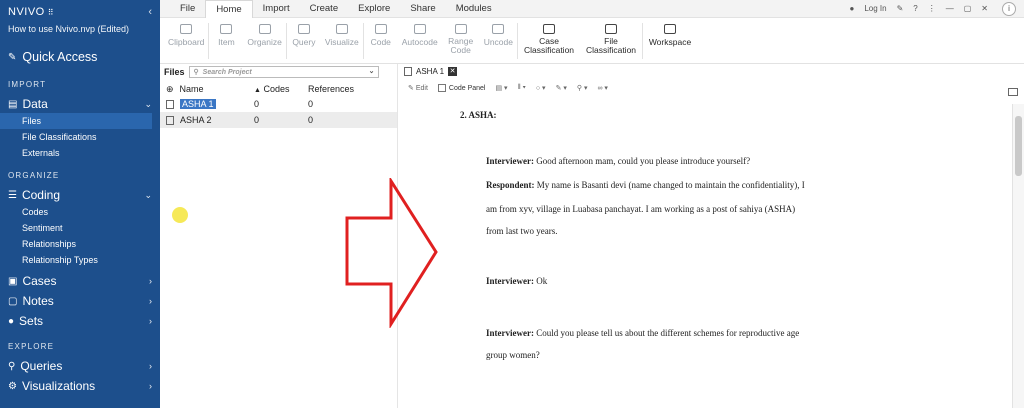 The width and height of the screenshot is (1024, 408). I want to click on case-classification-button: Case Classification, so click(549, 36).